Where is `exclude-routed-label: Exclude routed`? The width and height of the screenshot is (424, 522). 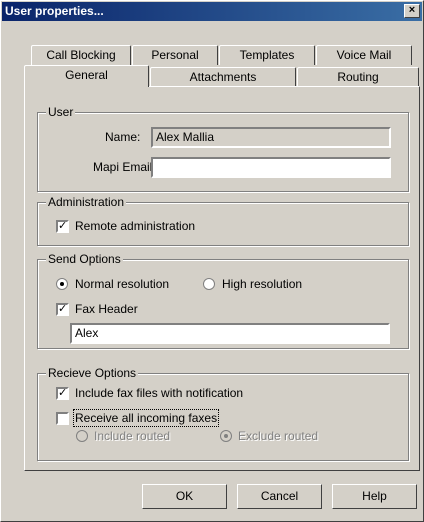 exclude-routed-label: Exclude routed is located at coordinates (278, 436).